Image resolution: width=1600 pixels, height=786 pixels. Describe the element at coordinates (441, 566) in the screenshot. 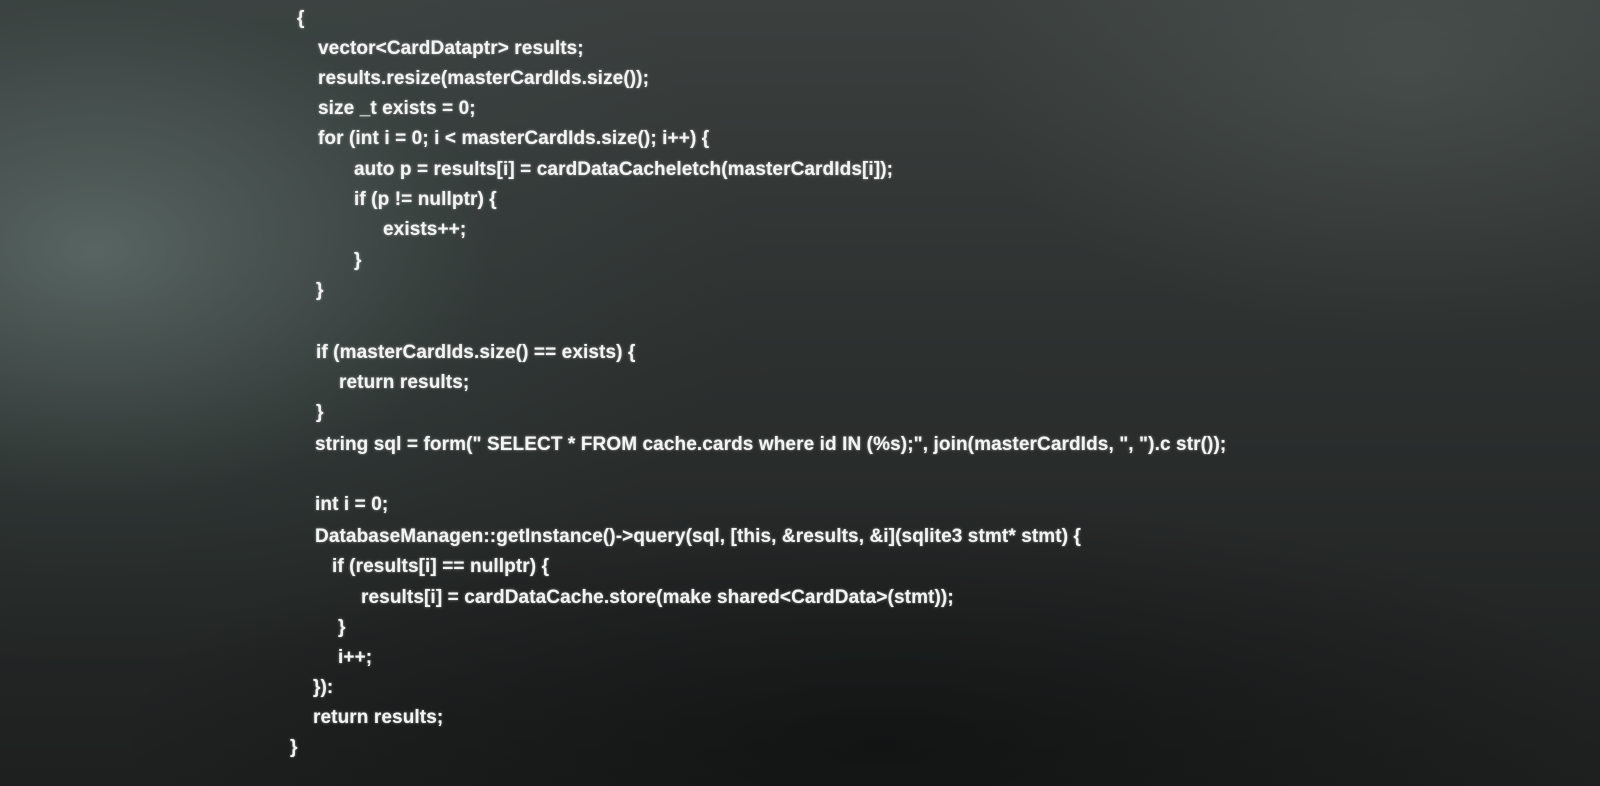

I see `code-line-17: if (results[i] == nullptr) {` at that location.